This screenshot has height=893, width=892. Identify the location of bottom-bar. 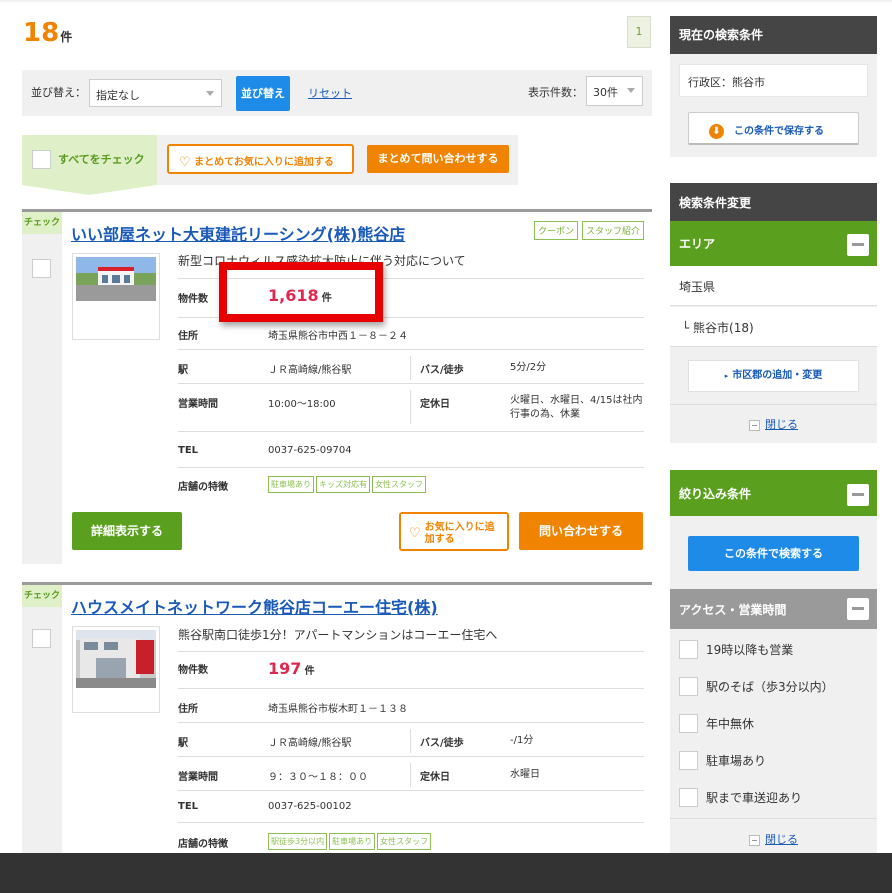
(446, 873).